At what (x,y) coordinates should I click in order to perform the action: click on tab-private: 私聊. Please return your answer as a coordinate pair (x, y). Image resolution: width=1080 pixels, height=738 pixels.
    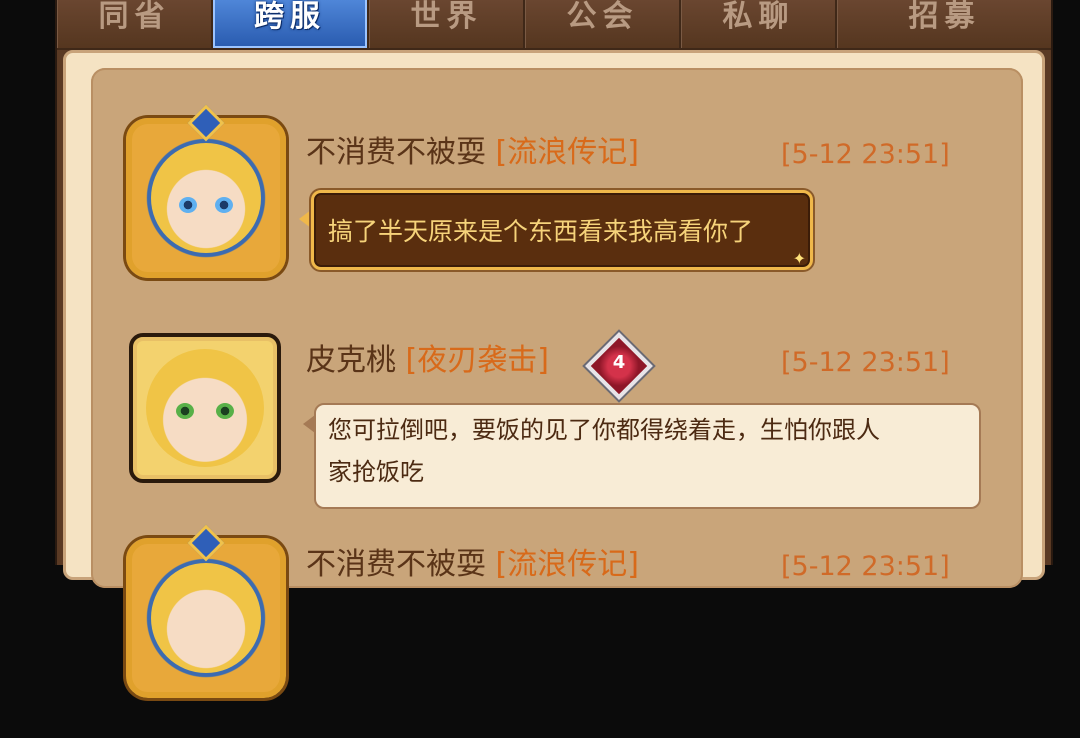
    Looking at the image, I should click on (758, 24).